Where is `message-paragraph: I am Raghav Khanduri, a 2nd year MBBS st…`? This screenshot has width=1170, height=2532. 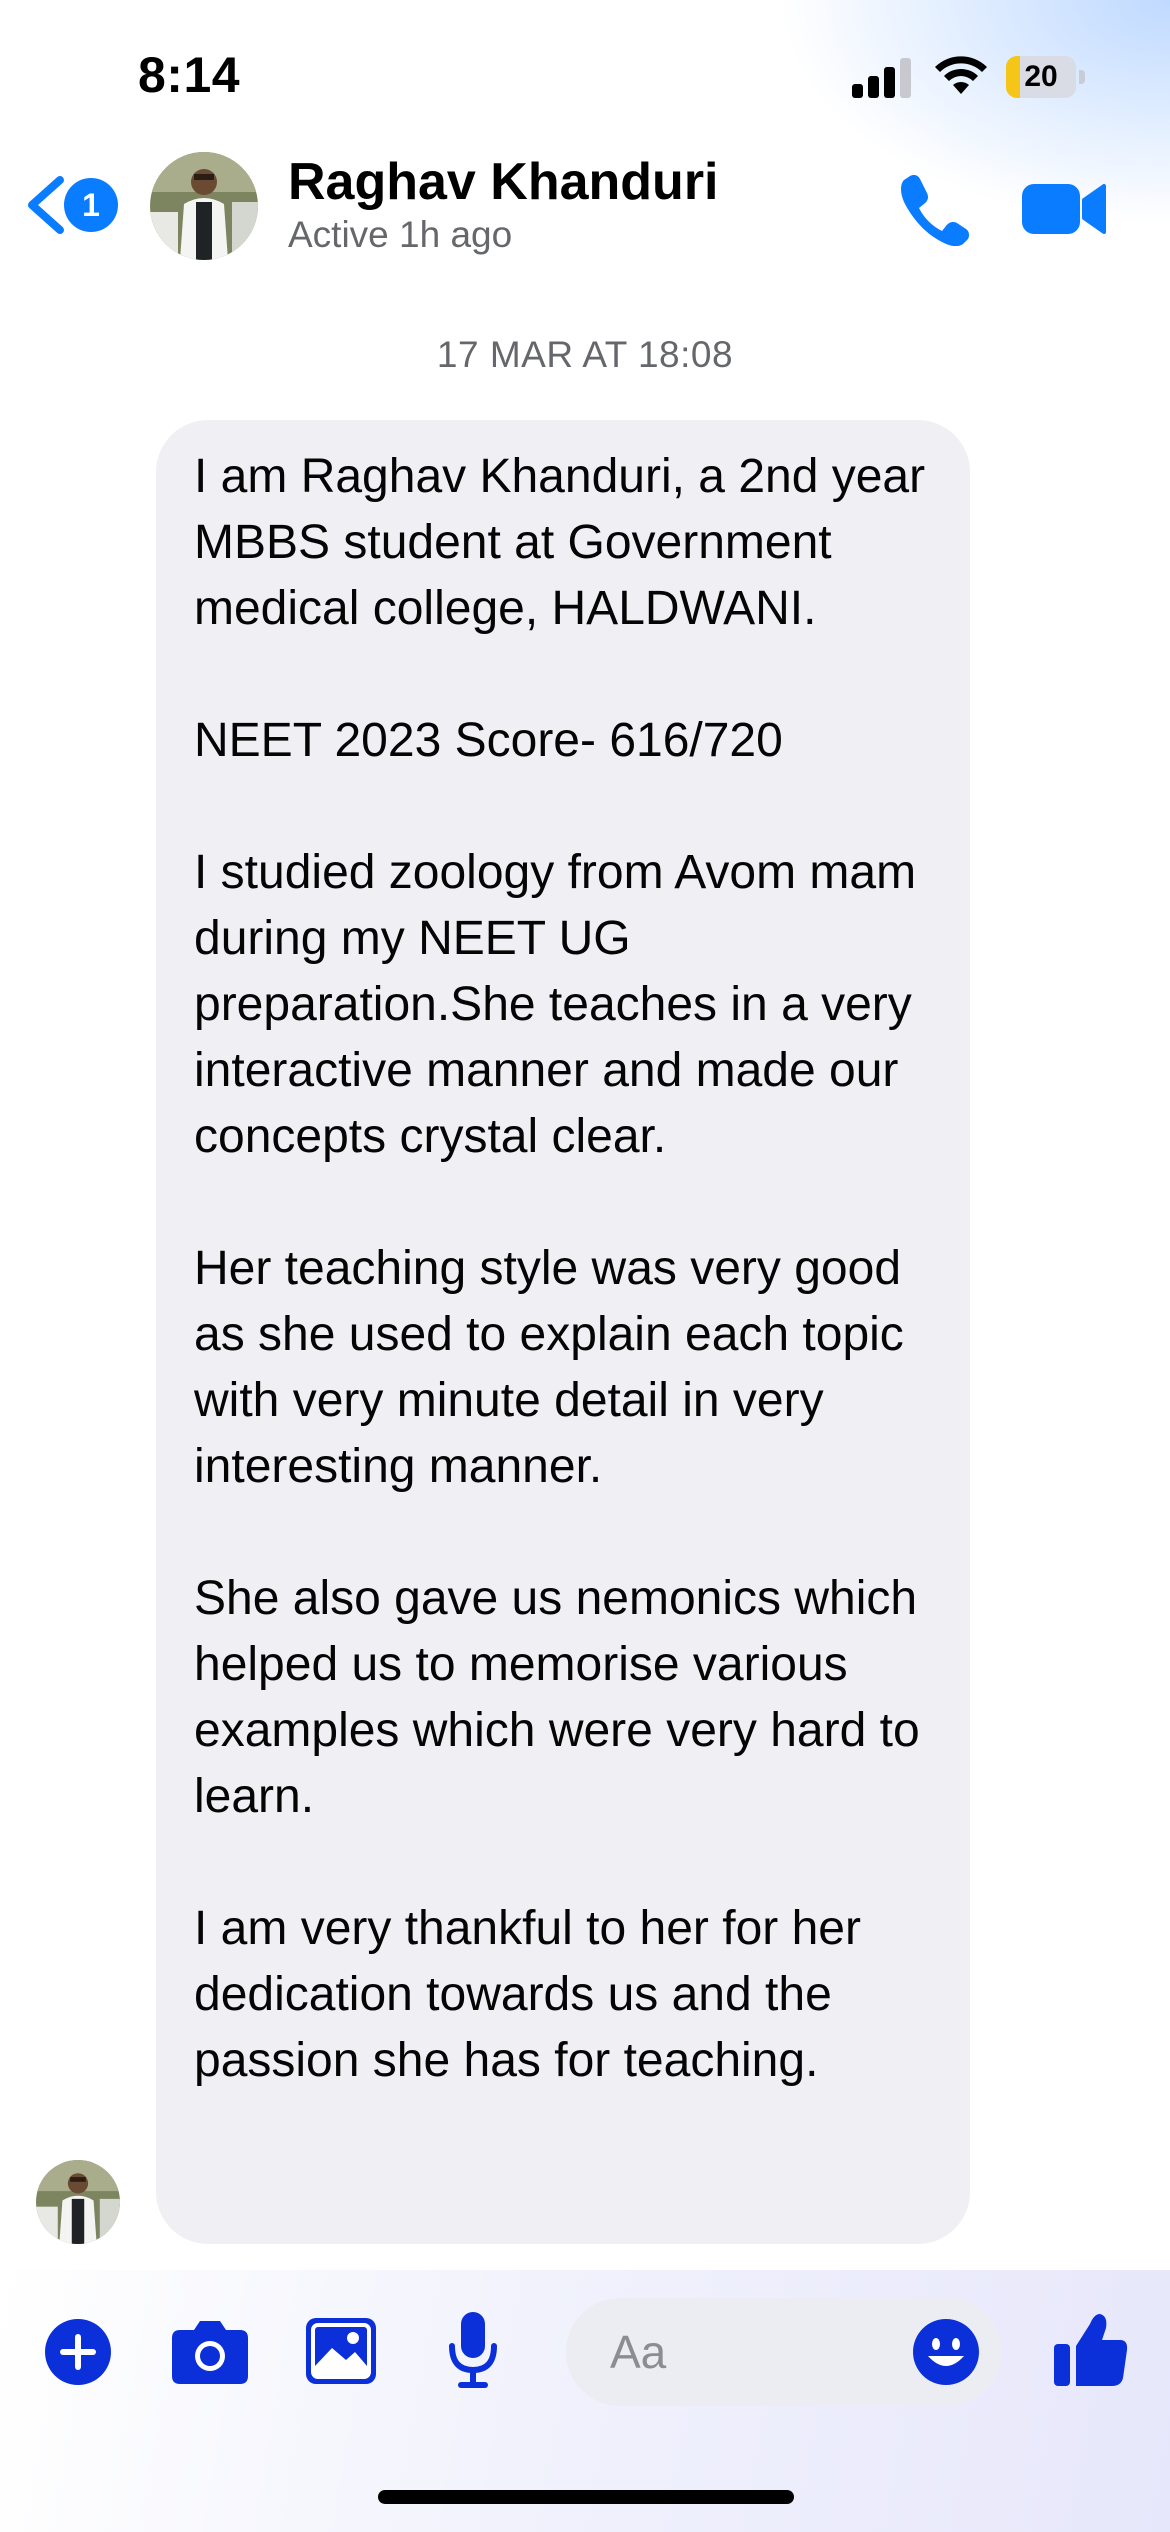
message-paragraph: I am Raghav Khanduri, a 2nd year MBBS st… is located at coordinates (560, 542).